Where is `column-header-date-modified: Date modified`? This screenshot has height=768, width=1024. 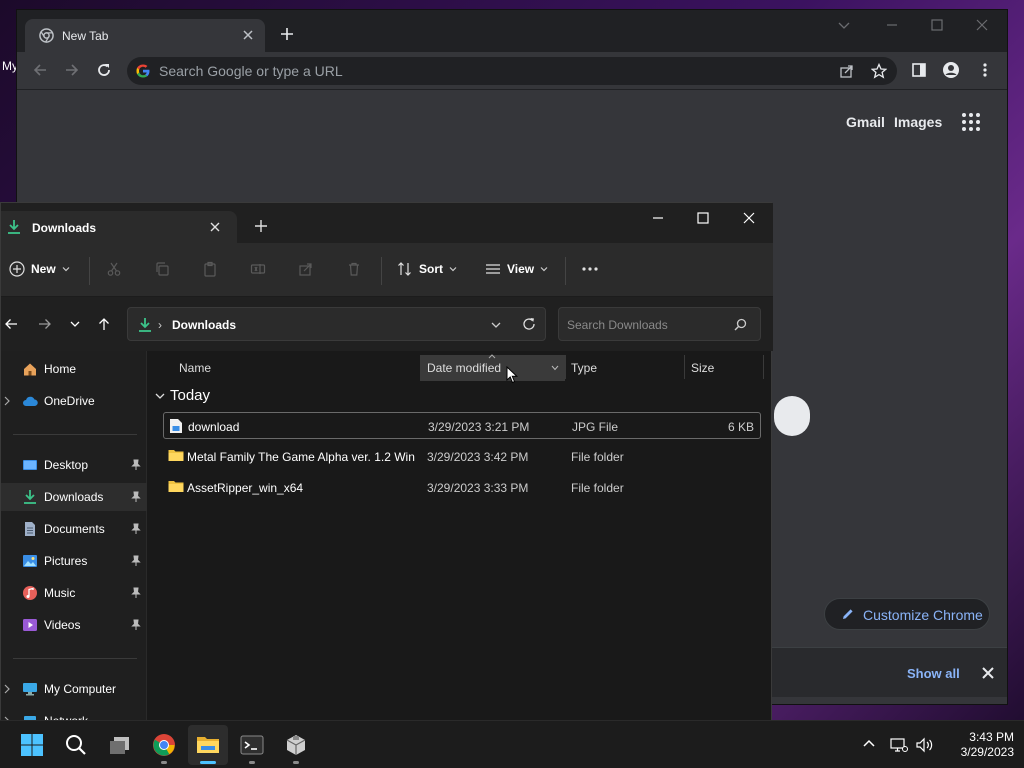 column-header-date-modified: Date modified is located at coordinates (492, 367).